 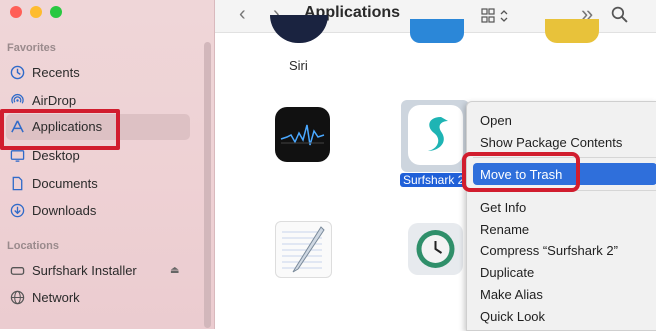 I want to click on minimize-window-button, so click(x=36, y=12).